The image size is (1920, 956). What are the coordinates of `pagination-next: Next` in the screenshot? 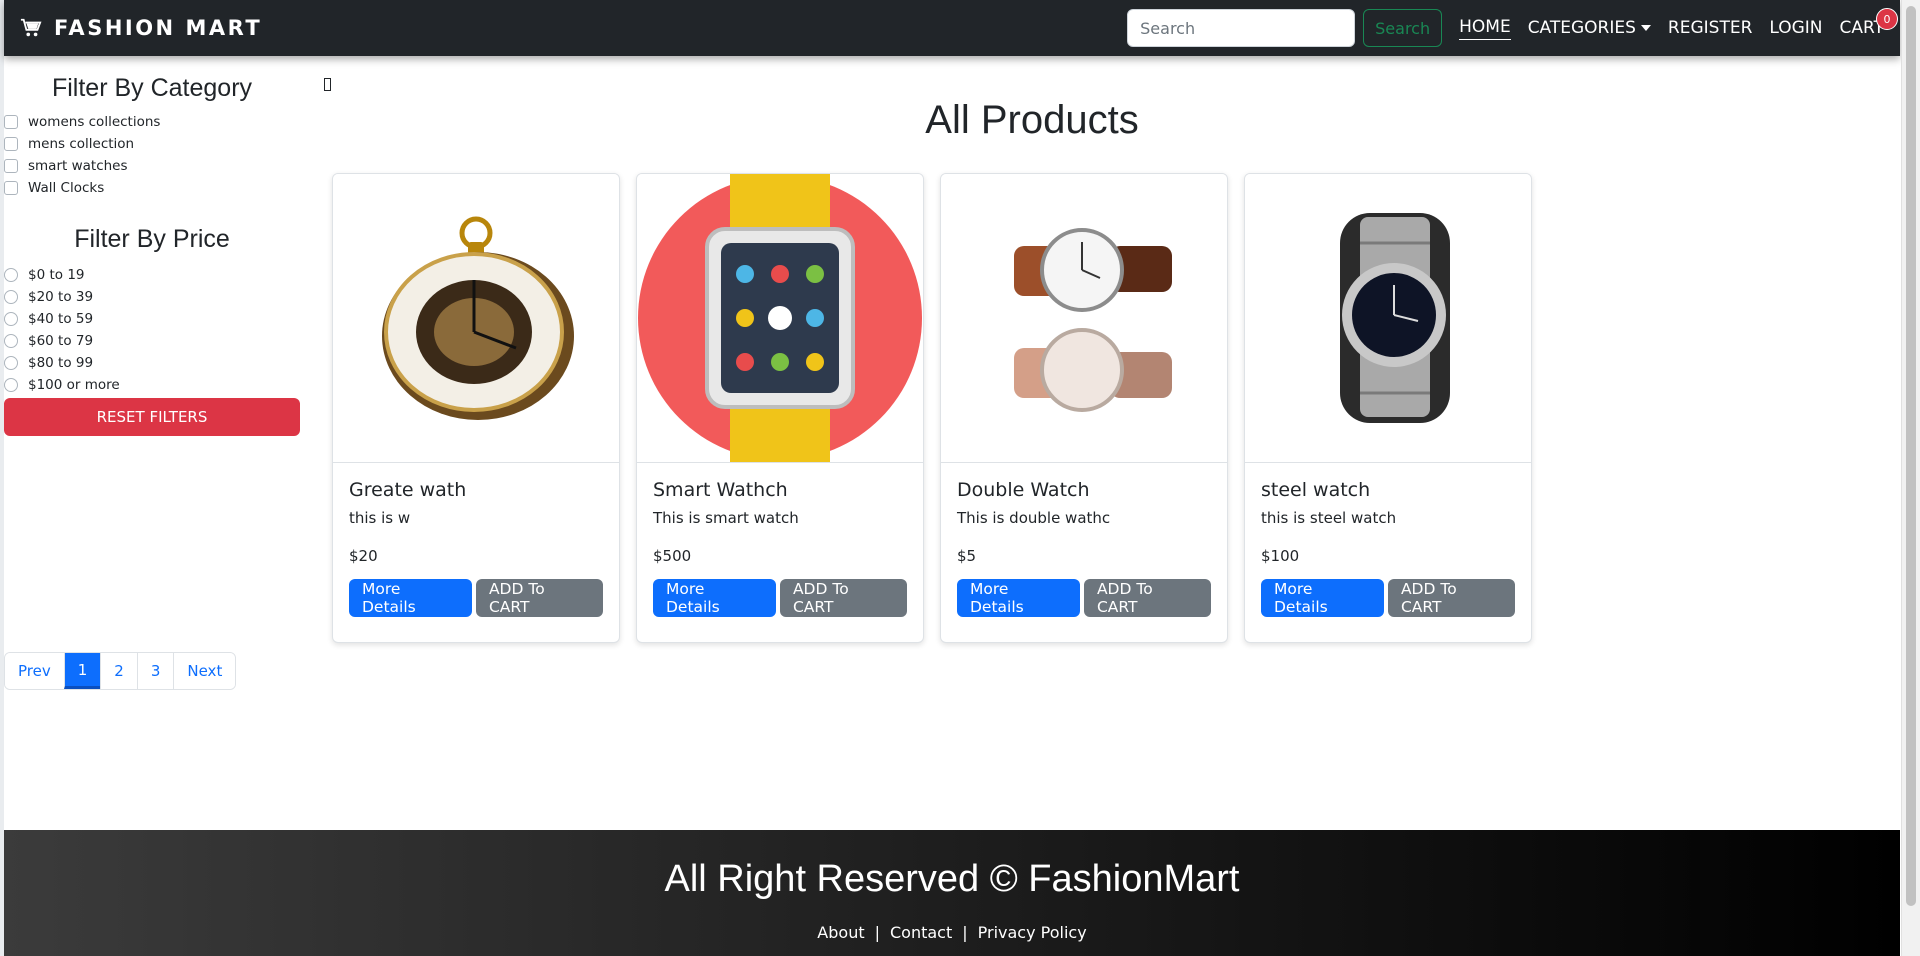 It's located at (204, 671).